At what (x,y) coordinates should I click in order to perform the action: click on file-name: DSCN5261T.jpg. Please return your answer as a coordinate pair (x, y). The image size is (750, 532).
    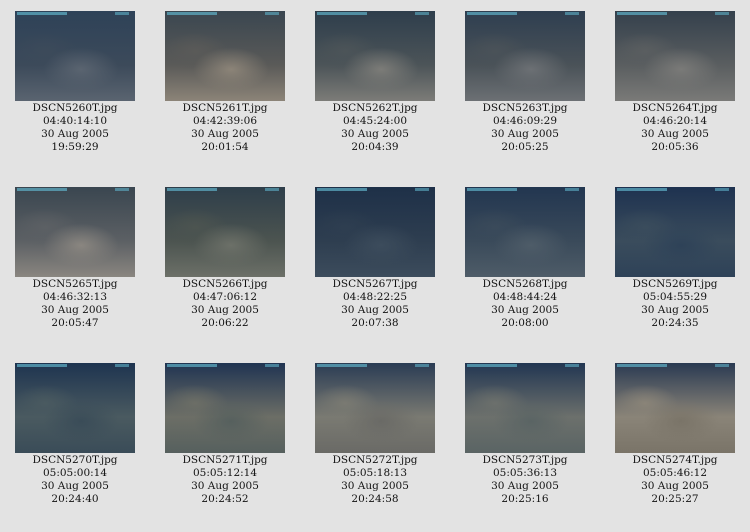
    Looking at the image, I should click on (225, 108).